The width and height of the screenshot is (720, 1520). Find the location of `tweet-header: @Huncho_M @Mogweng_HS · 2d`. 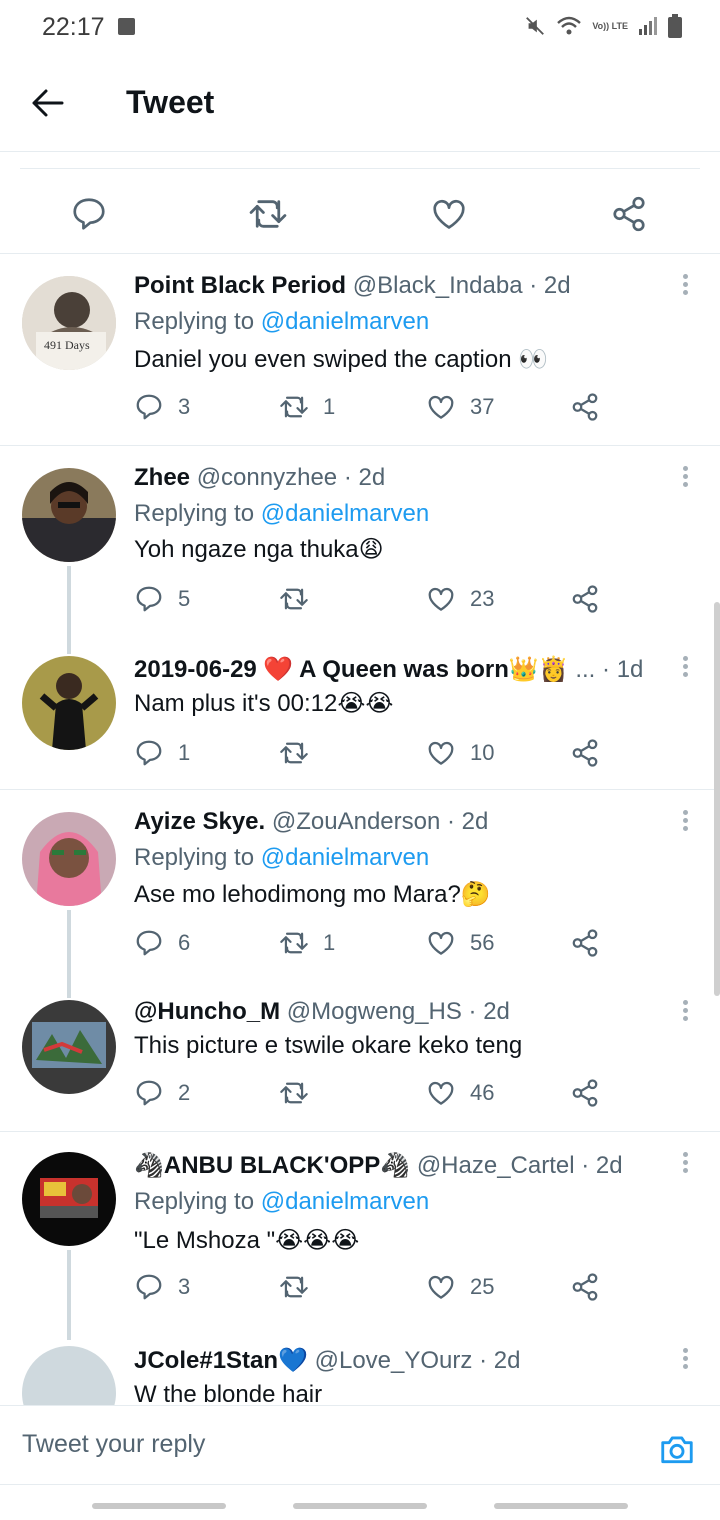

tweet-header: @Huncho_M @Mogweng_HS · 2d is located at coordinates (397, 1012).